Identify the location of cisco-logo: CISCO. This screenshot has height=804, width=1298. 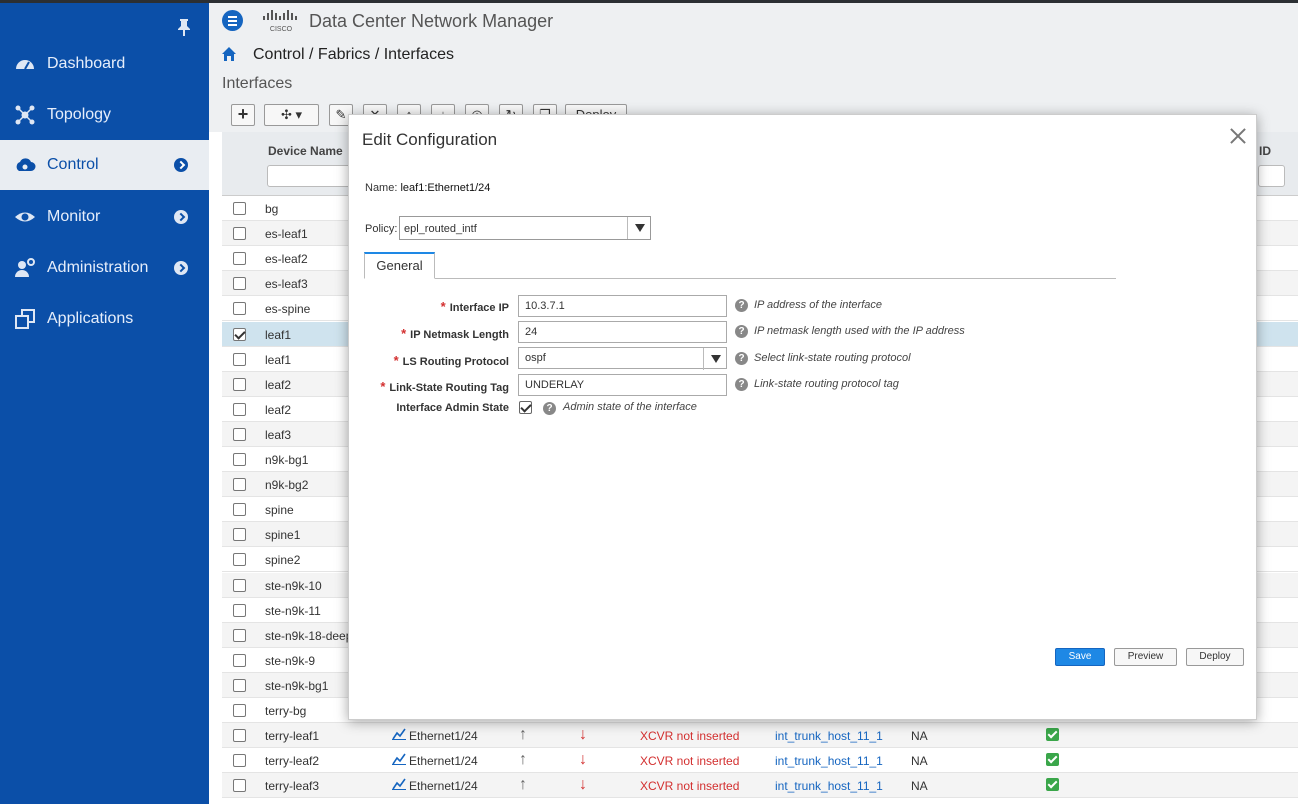
(280, 21).